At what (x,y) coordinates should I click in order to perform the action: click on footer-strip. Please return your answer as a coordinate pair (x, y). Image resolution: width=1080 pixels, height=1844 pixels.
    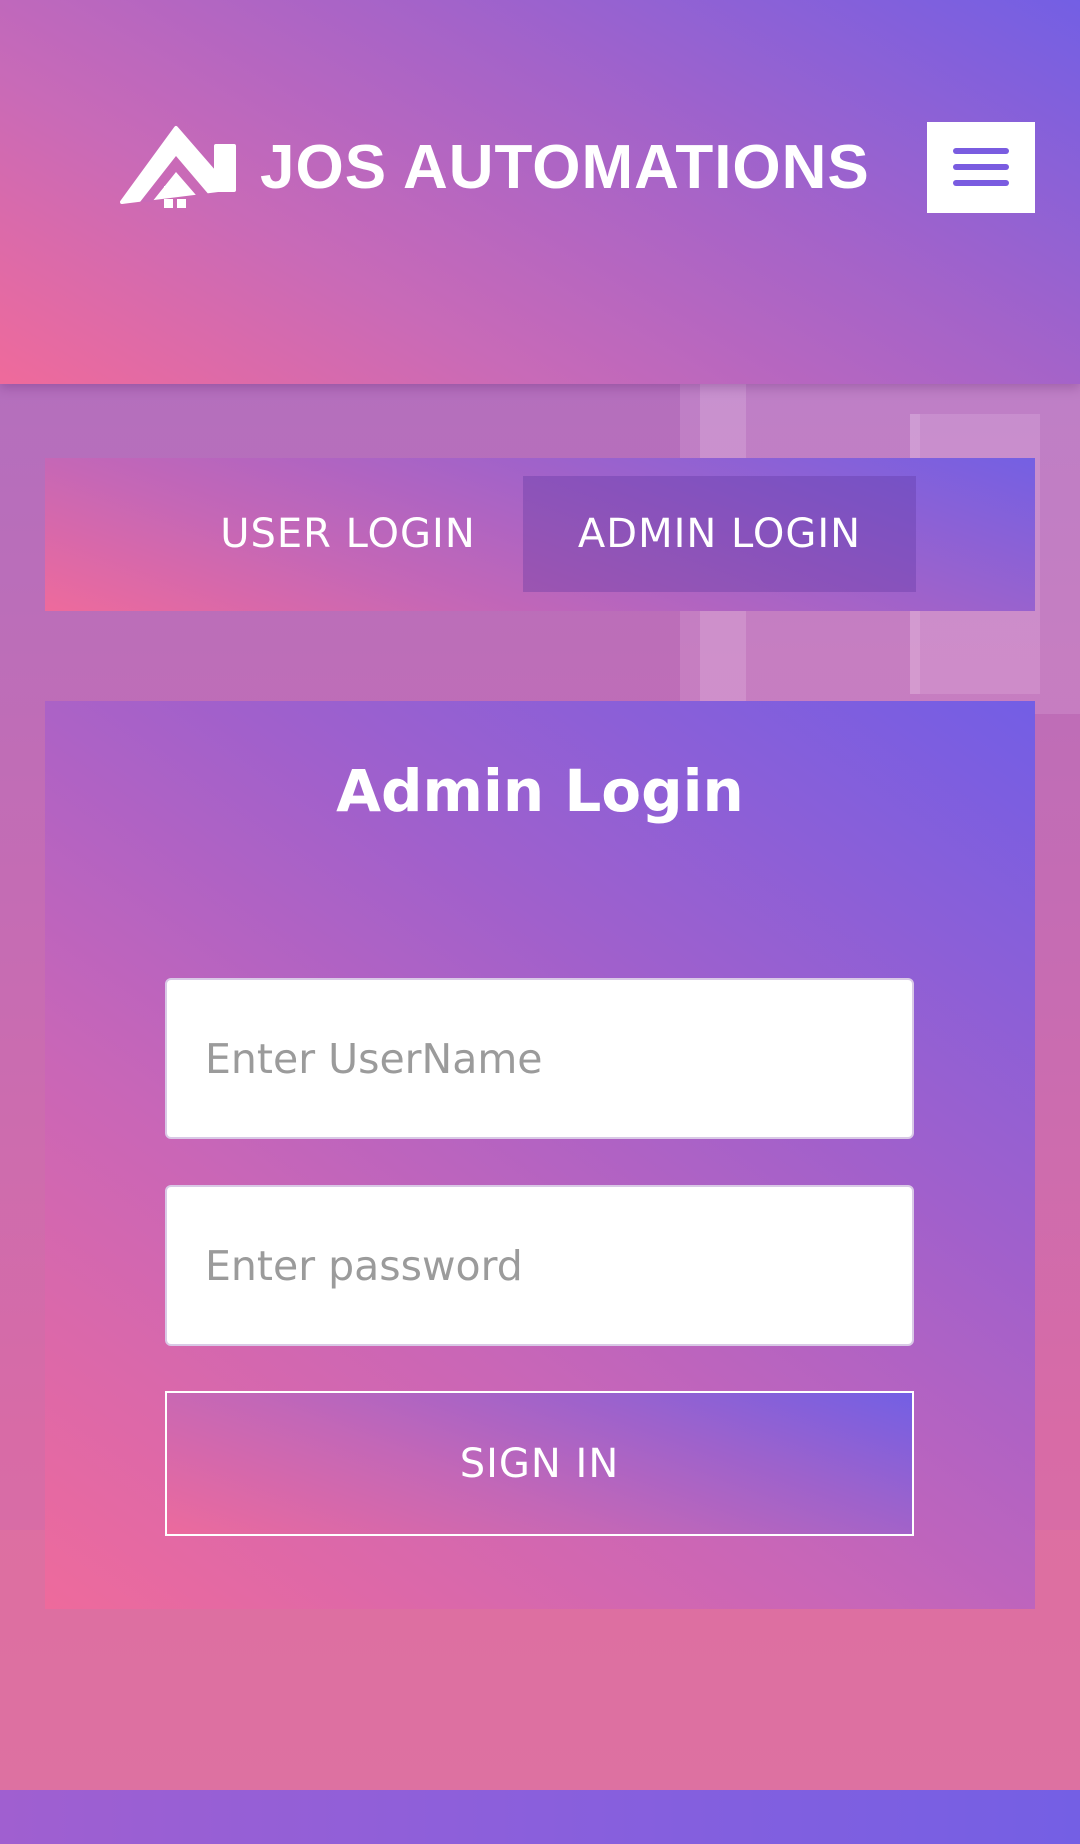
    Looking at the image, I should click on (540, 1817).